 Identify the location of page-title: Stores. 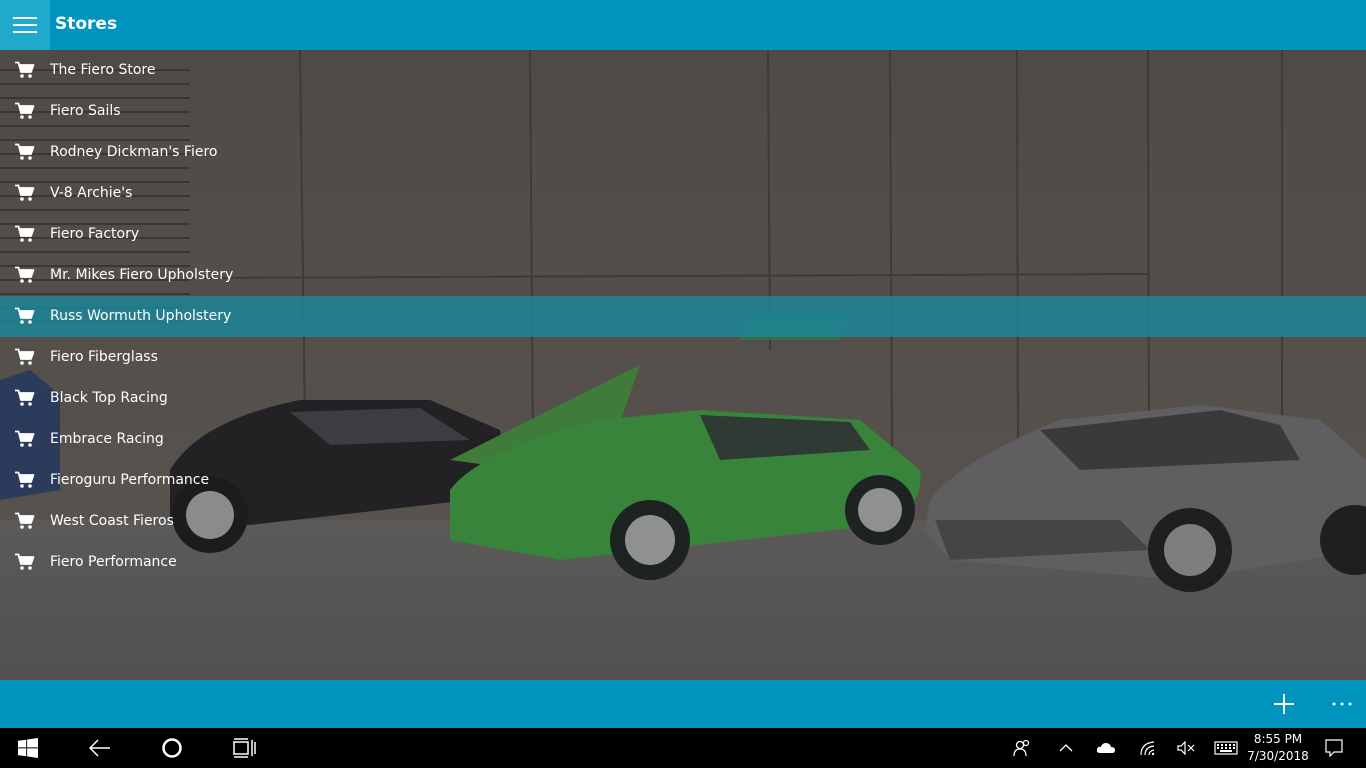
(86, 24).